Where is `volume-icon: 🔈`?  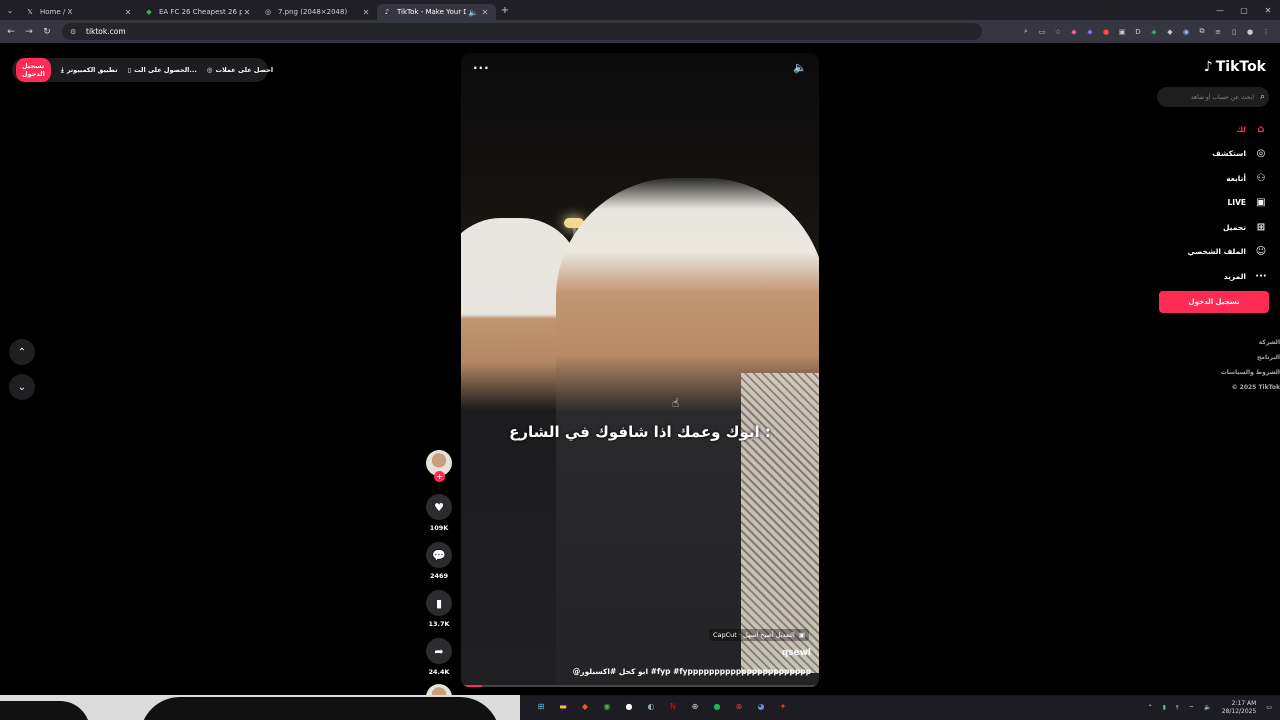 volume-icon: 🔈 is located at coordinates (800, 67).